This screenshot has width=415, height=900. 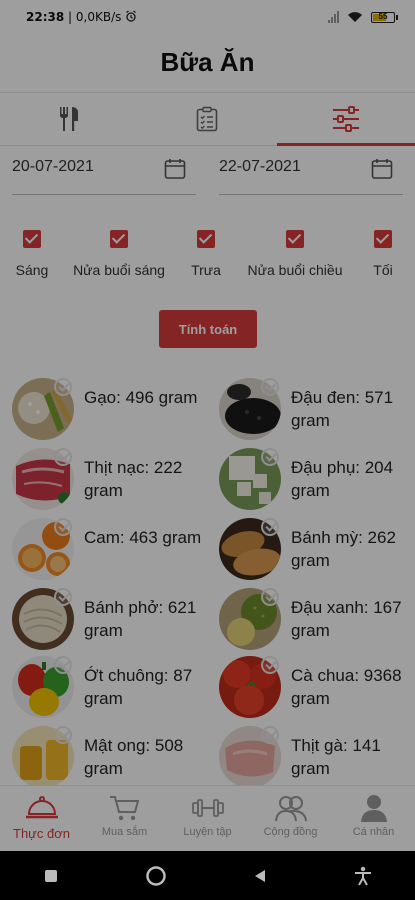 I want to click on cart-icon, so click(x=124, y=808).